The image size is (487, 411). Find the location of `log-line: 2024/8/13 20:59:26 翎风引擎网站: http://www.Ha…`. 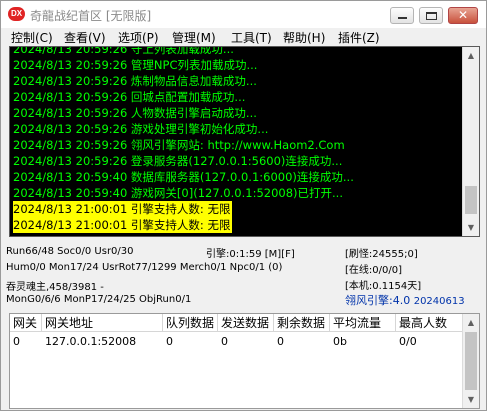

log-line: 2024/8/13 20:59:26 翎风引擎网站: http://www.Ha… is located at coordinates (179, 145).